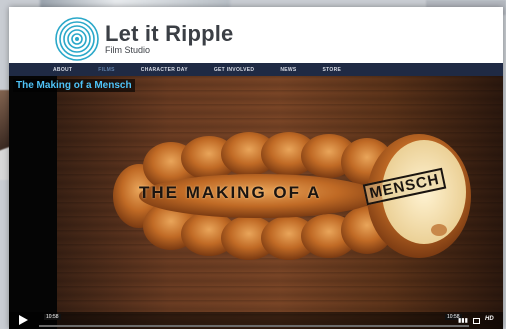 The height and width of the screenshot is (329, 506). Describe the element at coordinates (288, 70) in the screenshot. I see `nav-item-news: NEWS` at that location.